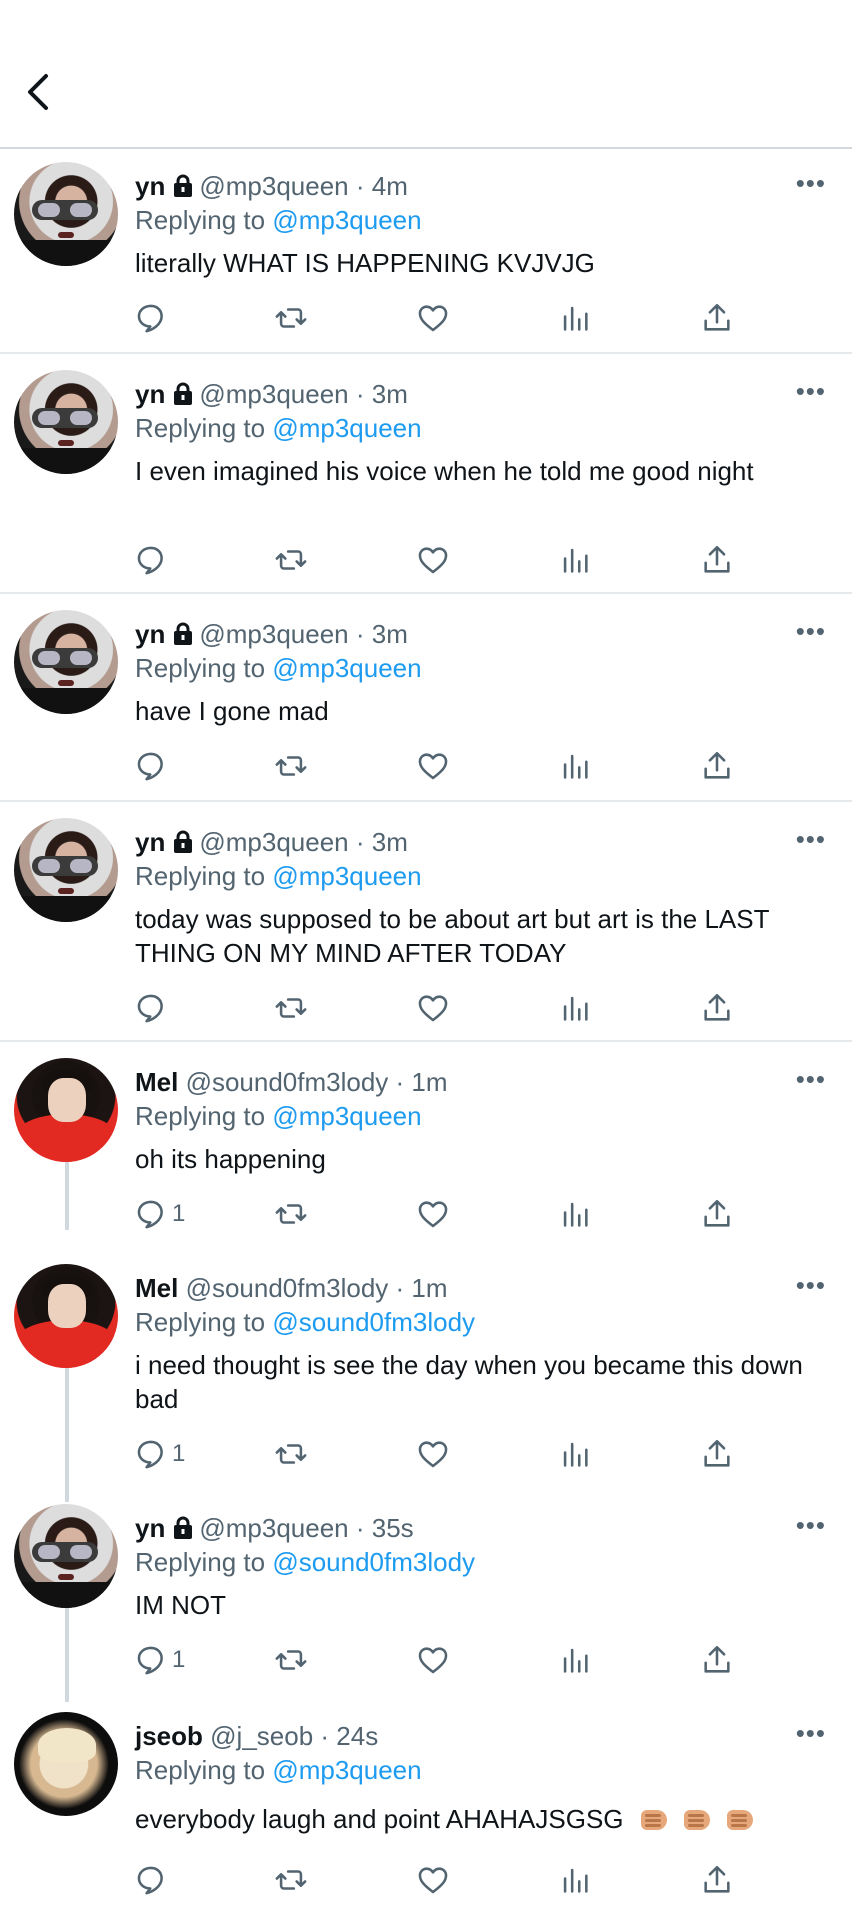  What do you see at coordinates (169, 1736) in the screenshot?
I see `display-name: jseob` at bounding box center [169, 1736].